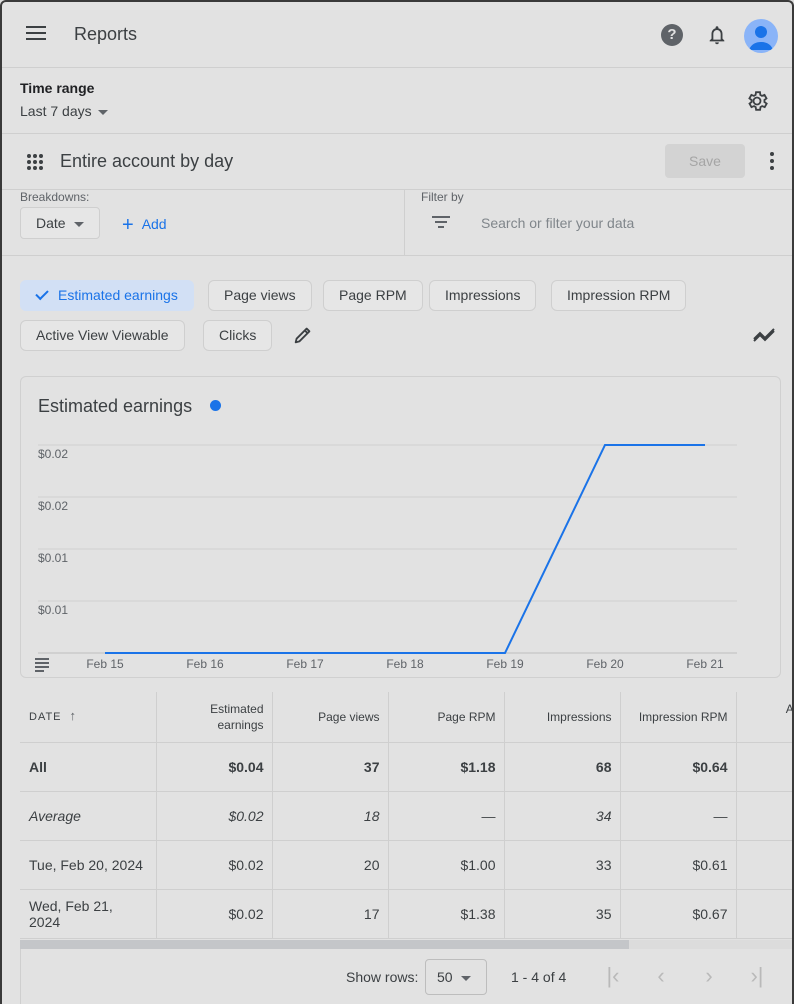  What do you see at coordinates (678, 816) in the screenshot?
I see `table-cell: —` at bounding box center [678, 816].